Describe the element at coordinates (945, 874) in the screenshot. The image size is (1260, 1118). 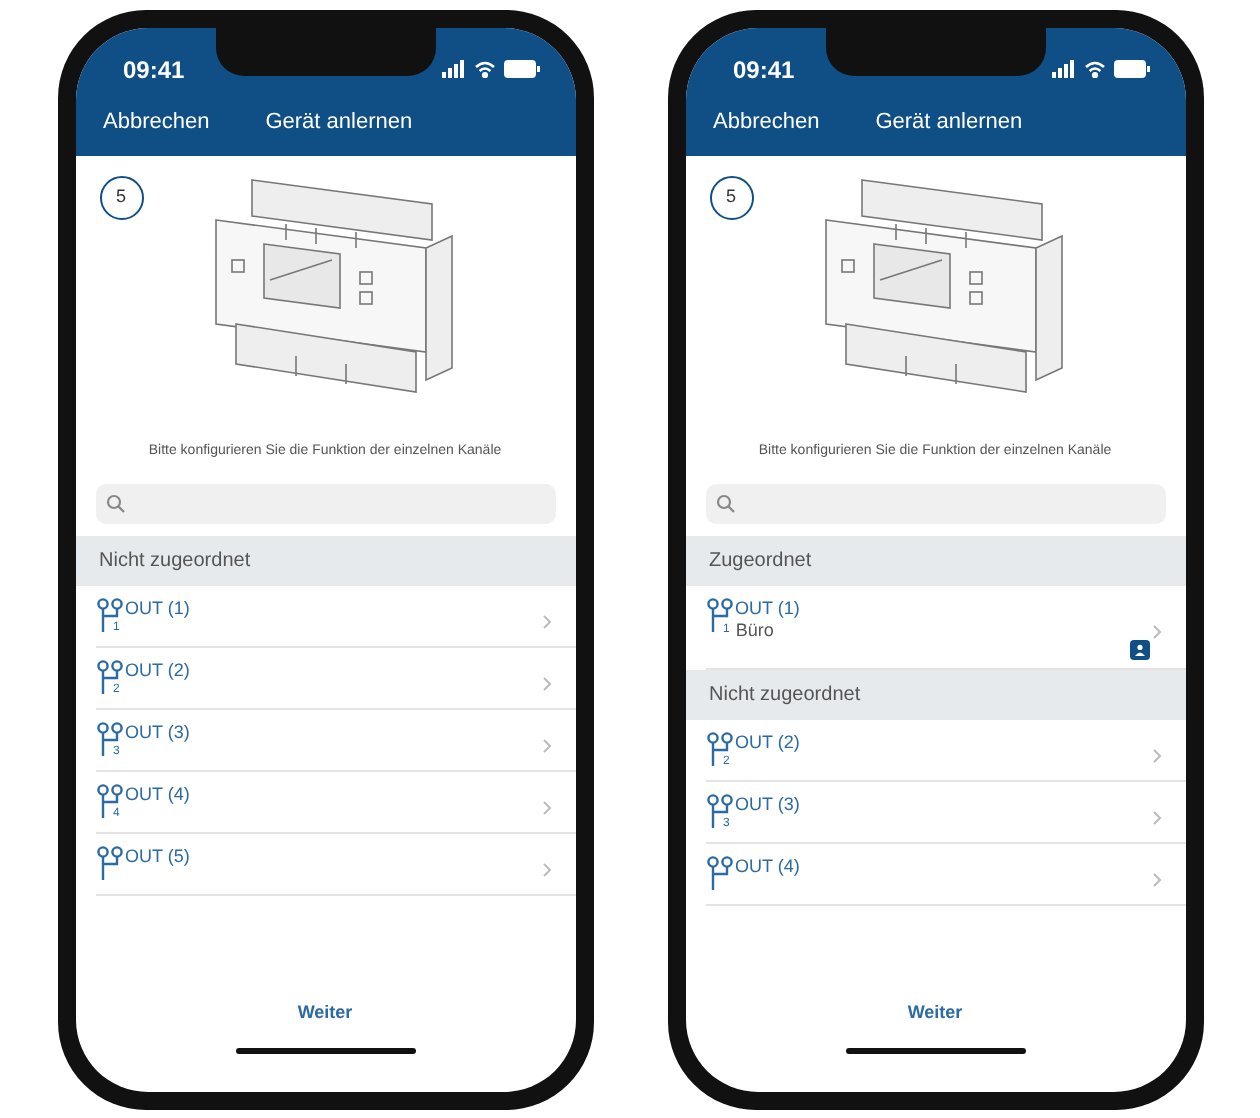
I see `channel-row: OUT (4)` at that location.